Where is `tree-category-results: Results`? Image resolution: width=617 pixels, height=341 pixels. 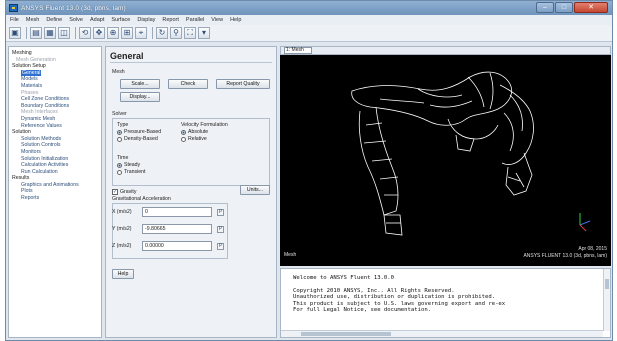 tree-category-results: Results is located at coordinates (55, 178).